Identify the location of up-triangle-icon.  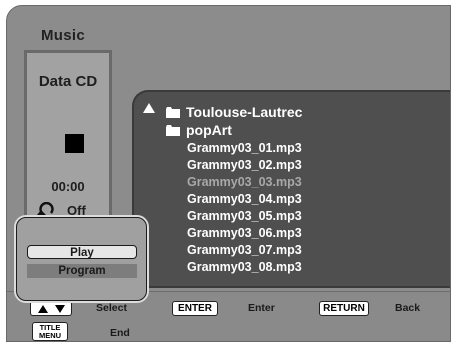
(43, 309).